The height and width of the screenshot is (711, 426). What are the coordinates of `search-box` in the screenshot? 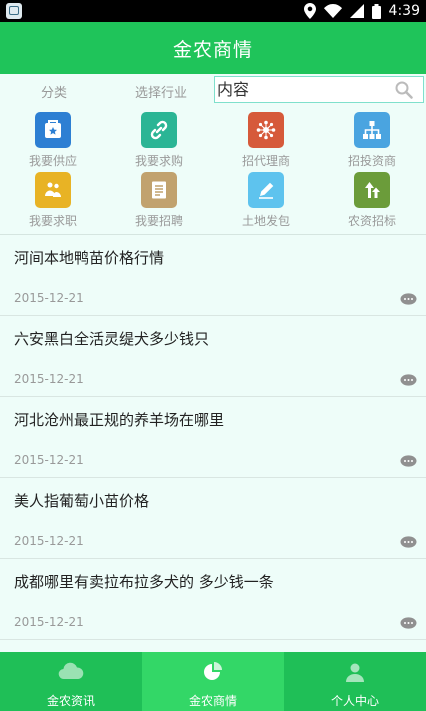 It's located at (319, 89).